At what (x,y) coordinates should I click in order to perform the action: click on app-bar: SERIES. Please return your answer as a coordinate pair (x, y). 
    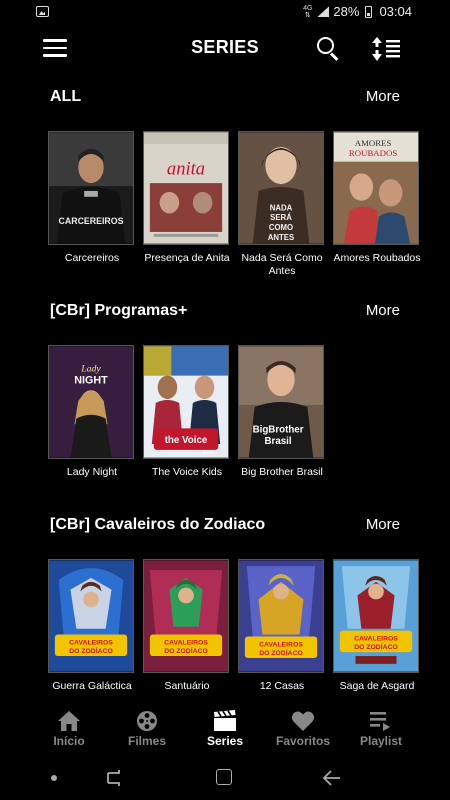
    Looking at the image, I should click on (225, 48).